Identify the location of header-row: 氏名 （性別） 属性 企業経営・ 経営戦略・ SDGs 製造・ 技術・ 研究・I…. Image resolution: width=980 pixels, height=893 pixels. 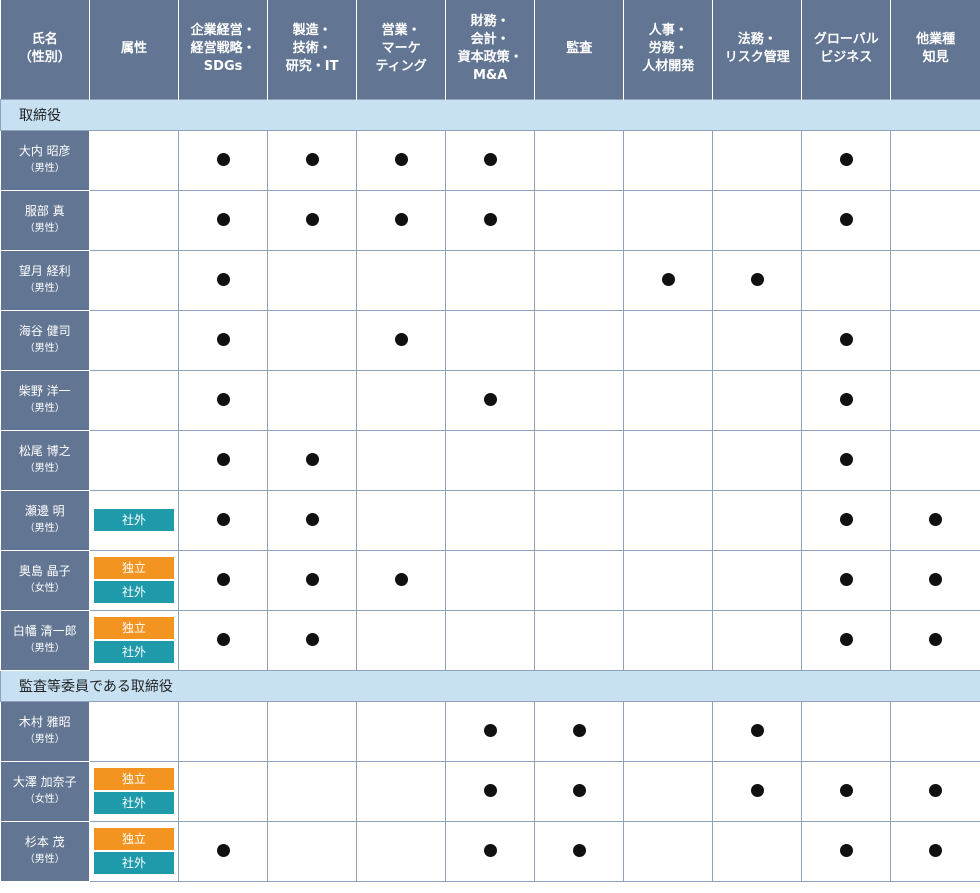
(490, 49).